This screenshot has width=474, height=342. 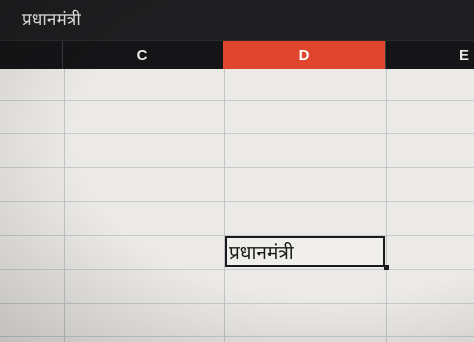 I want to click on active-cell-value: प्रधानमंत्री, so click(x=261, y=252).